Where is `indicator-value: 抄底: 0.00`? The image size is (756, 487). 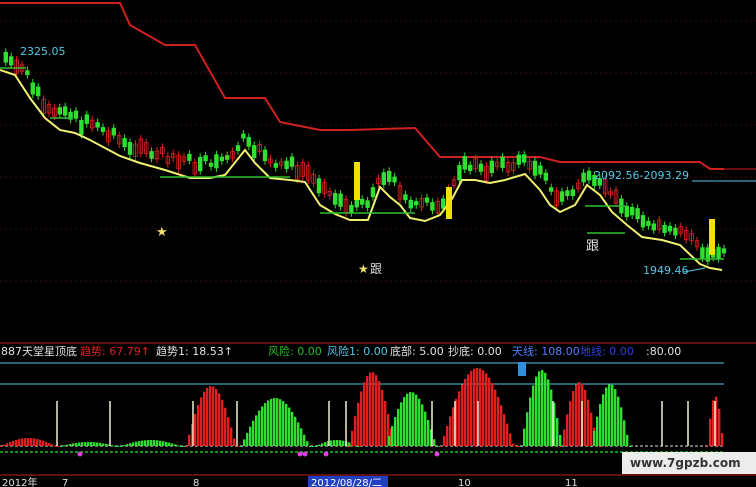
indicator-value: 抄底: 0.00 is located at coordinates (475, 351).